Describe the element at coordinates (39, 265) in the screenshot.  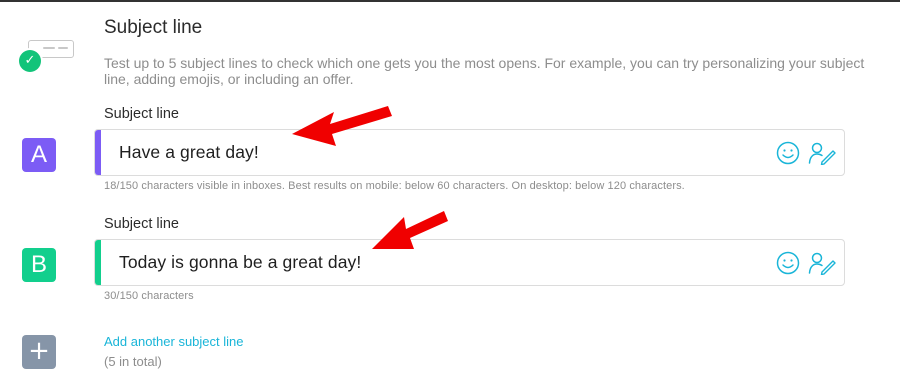
I see `variant-b-badge: B` at that location.